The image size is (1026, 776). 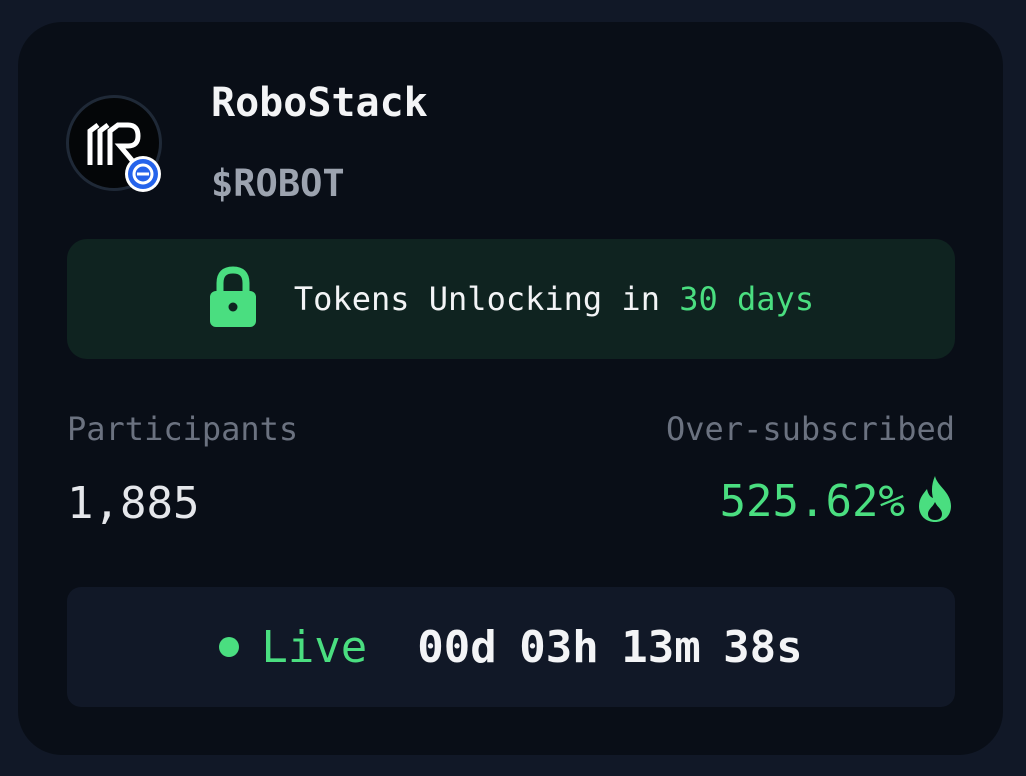 I want to click on lock-icon, so click(x=233, y=299).